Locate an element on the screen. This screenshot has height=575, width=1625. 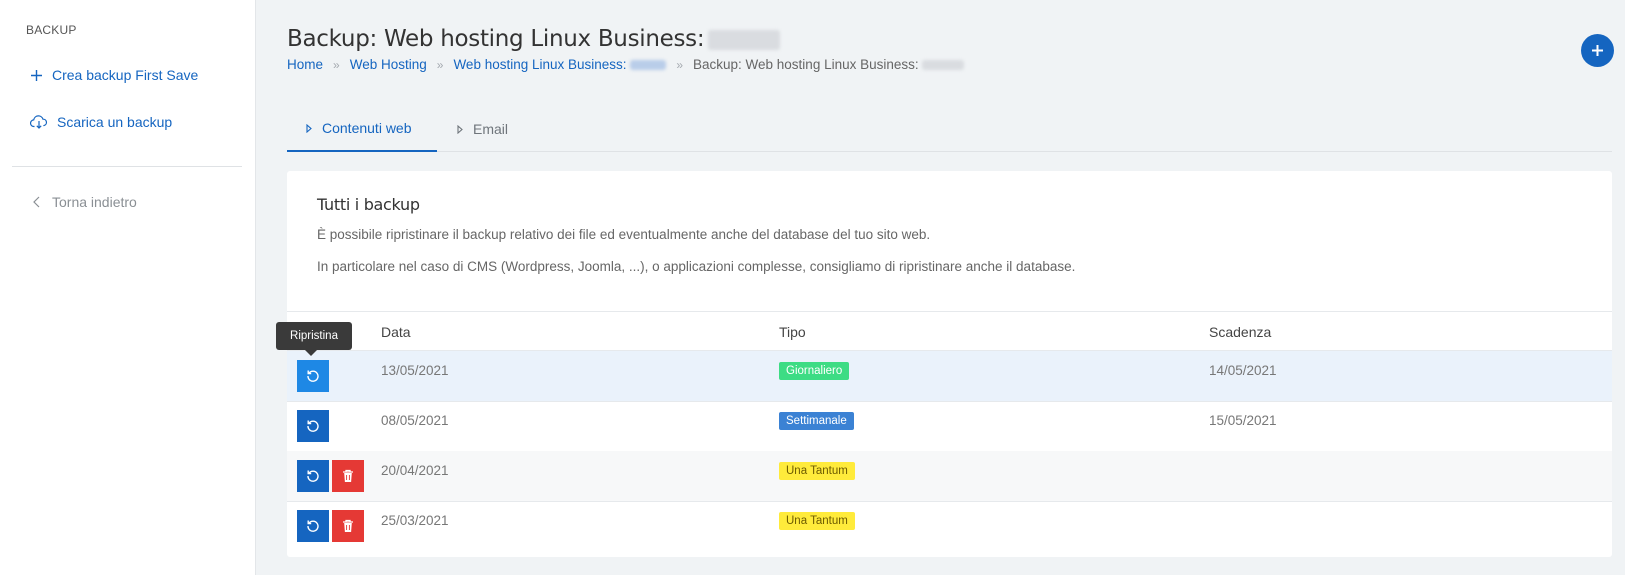
breadcrumb-service: Web hosting Linux Business: is located at coordinates (560, 64).